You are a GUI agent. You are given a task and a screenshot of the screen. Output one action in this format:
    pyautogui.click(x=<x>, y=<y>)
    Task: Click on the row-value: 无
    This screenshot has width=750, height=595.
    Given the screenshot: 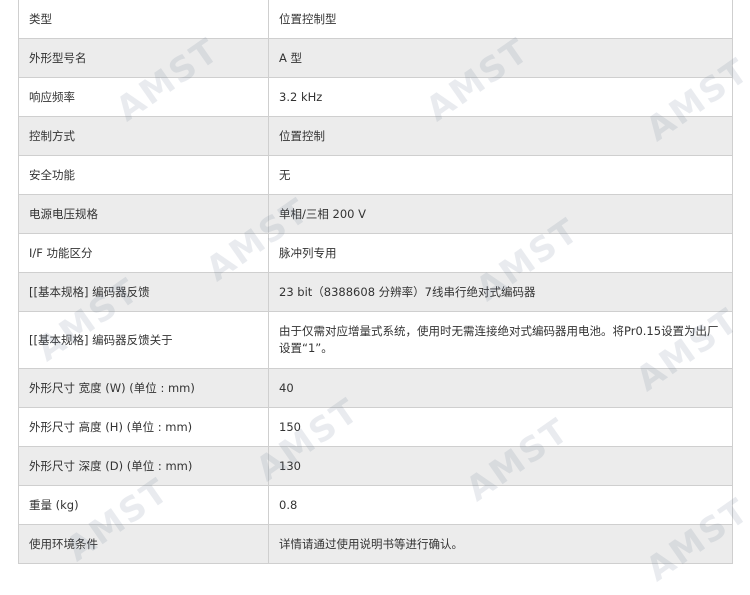 What is the action you would take?
    pyautogui.click(x=500, y=175)
    